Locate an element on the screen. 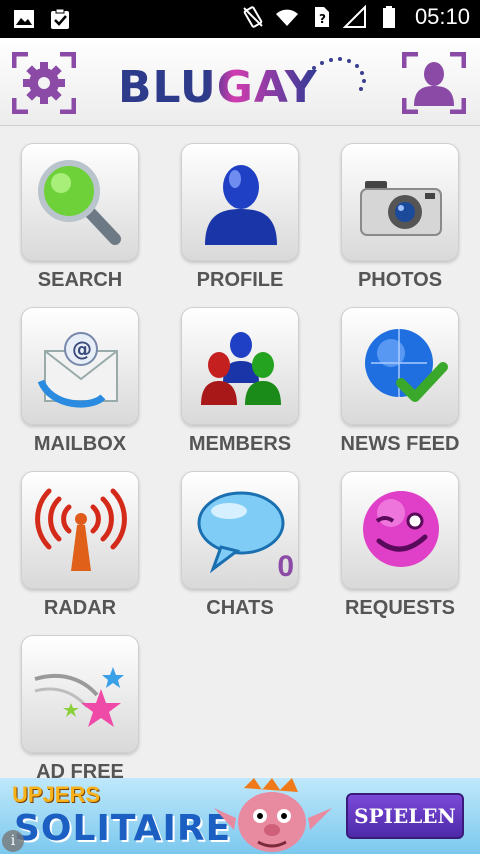 The height and width of the screenshot is (854, 480). news-feed-tile-button is located at coordinates (400, 366).